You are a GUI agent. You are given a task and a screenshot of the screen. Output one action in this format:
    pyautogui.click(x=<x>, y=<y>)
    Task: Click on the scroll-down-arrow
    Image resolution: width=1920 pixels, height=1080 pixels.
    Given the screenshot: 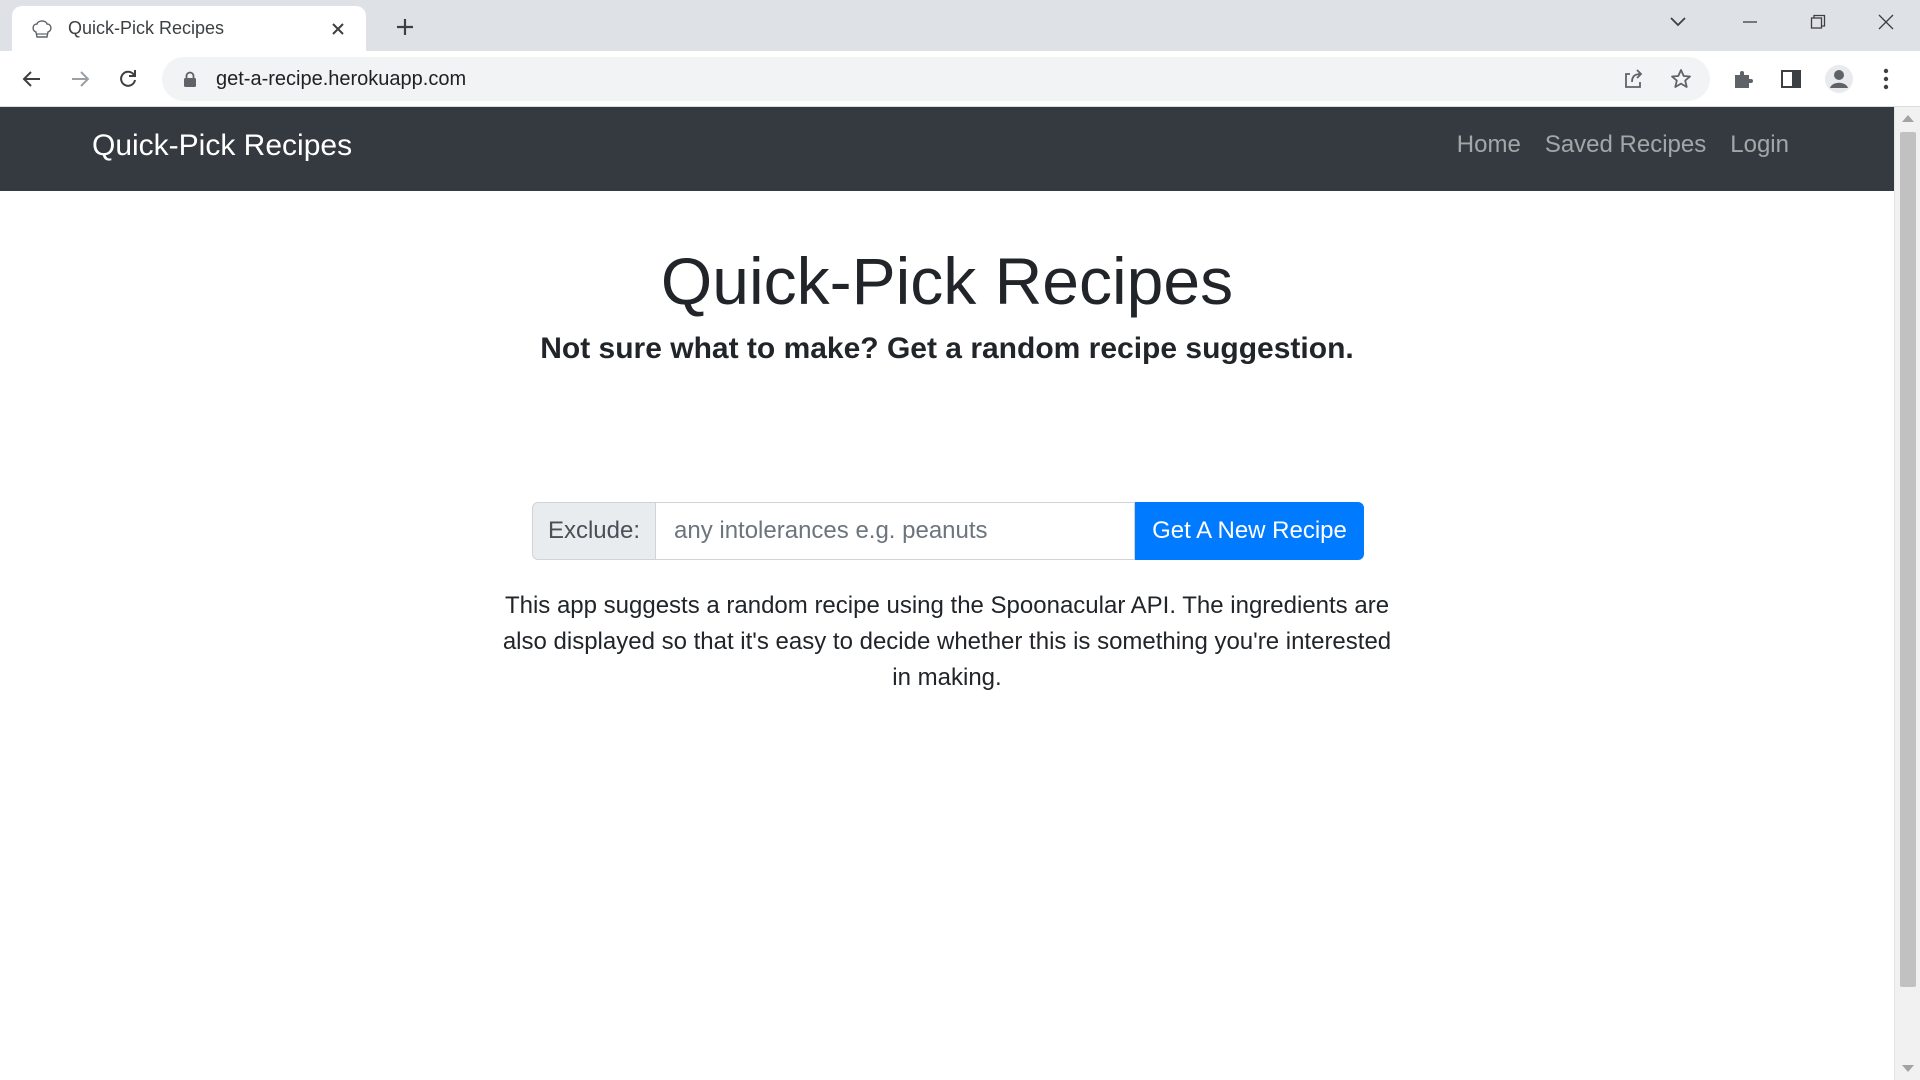 What is the action you would take?
    pyautogui.click(x=1908, y=1068)
    